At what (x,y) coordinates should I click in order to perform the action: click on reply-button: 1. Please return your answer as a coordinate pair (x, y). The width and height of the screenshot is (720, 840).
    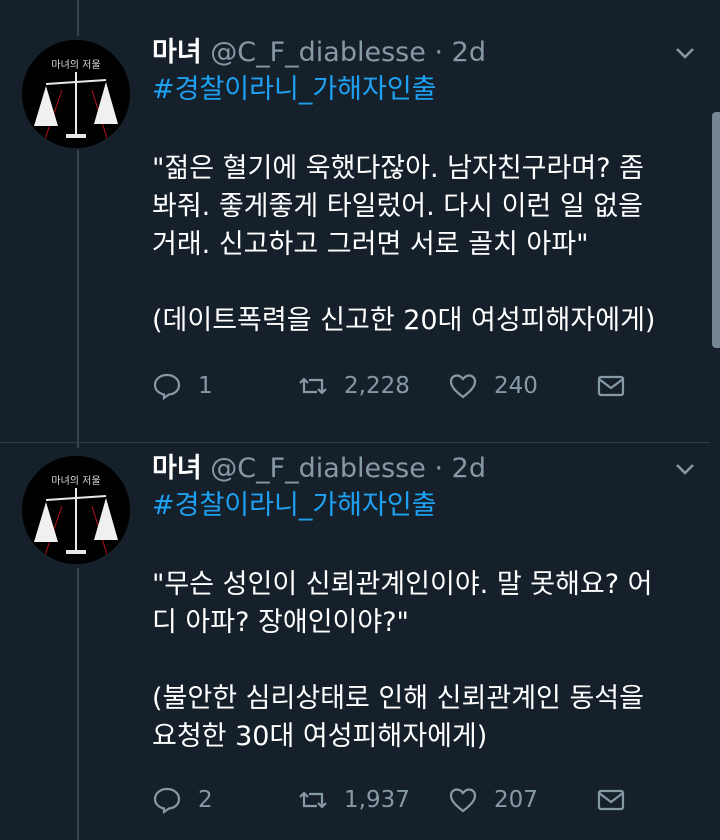
    Looking at the image, I should click on (182, 386).